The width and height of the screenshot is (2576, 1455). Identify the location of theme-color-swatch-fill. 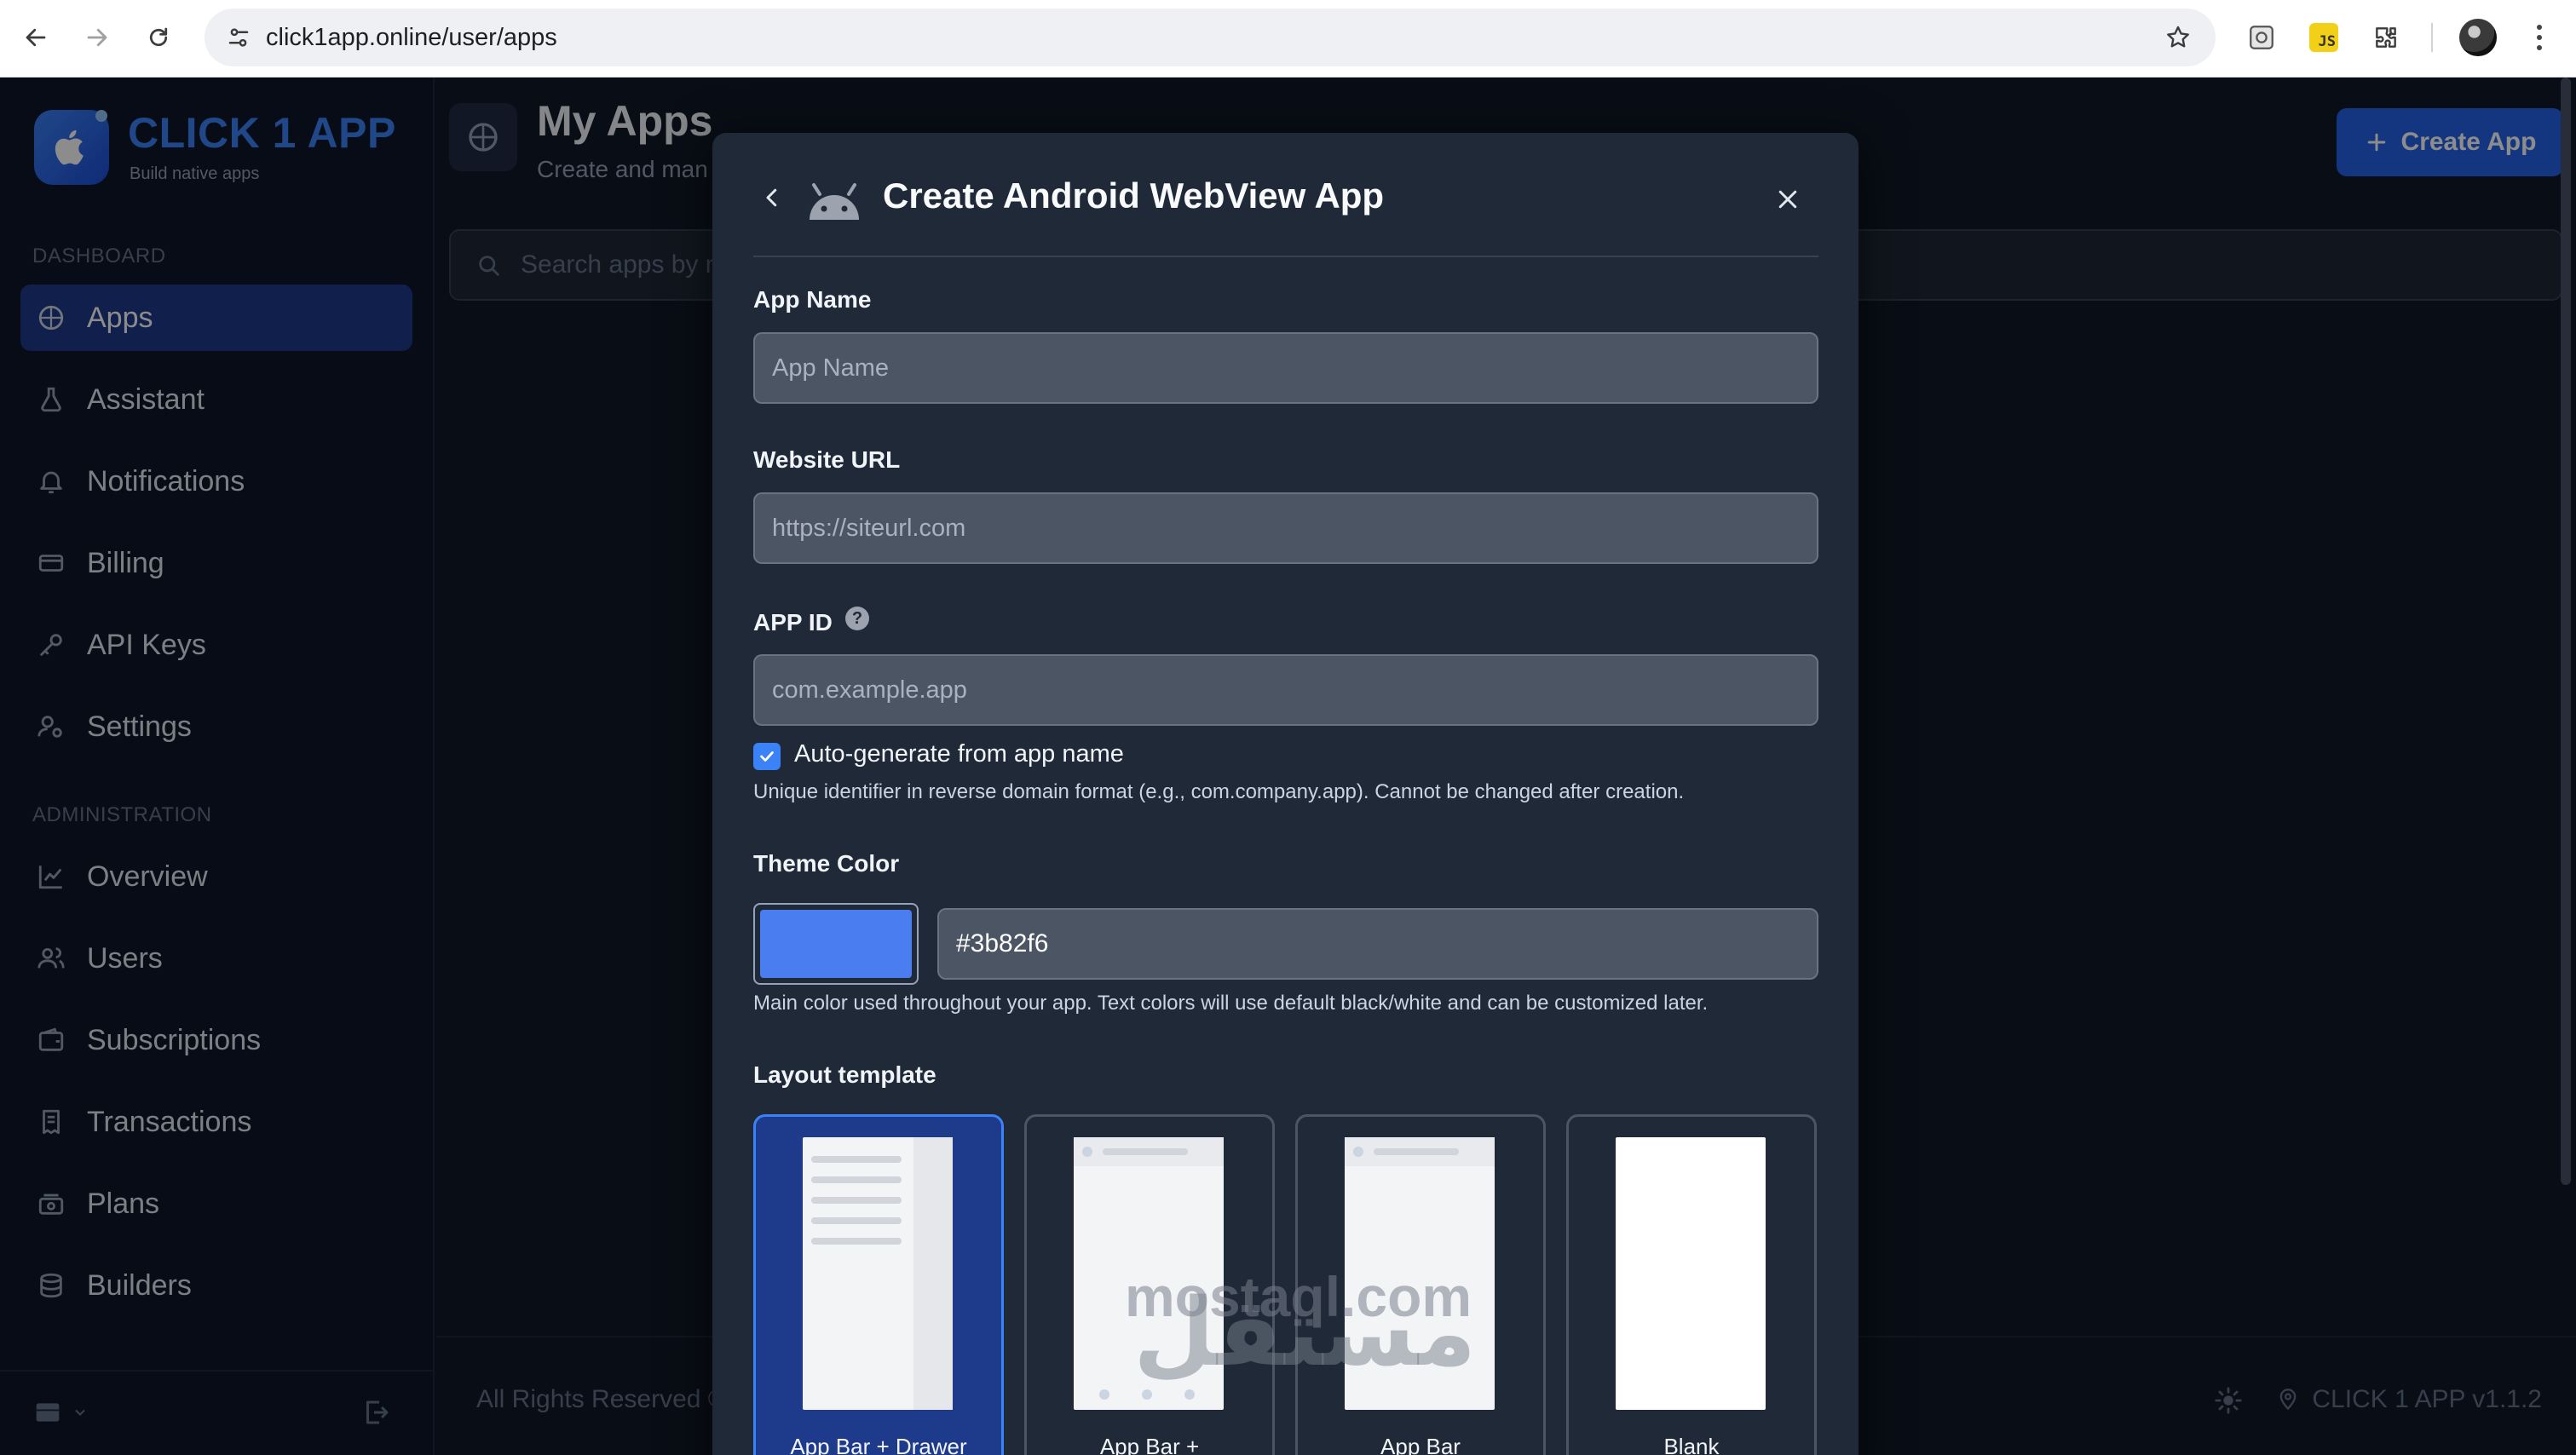
(836, 944).